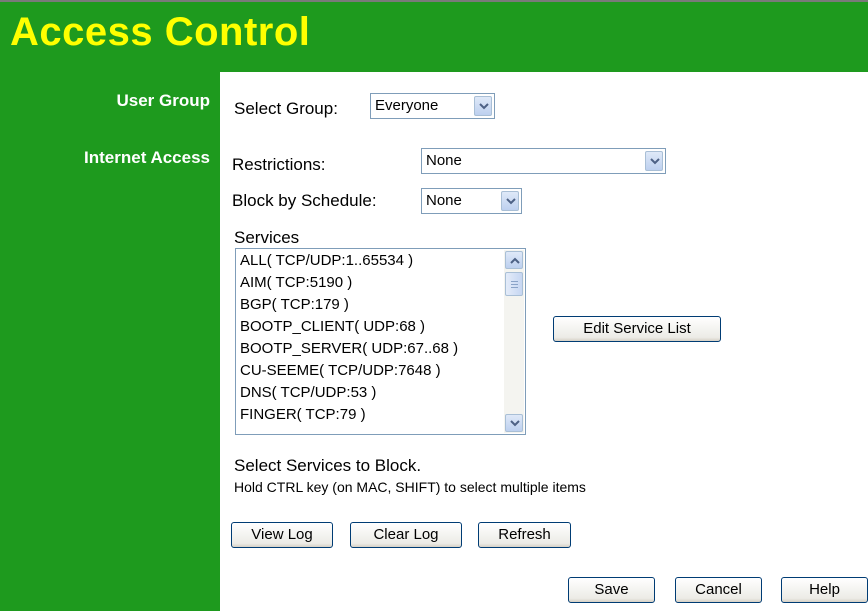 The width and height of the screenshot is (868, 611). What do you see at coordinates (303, 414) in the screenshot?
I see `list-item: FINGER( TCP:79 )` at bounding box center [303, 414].